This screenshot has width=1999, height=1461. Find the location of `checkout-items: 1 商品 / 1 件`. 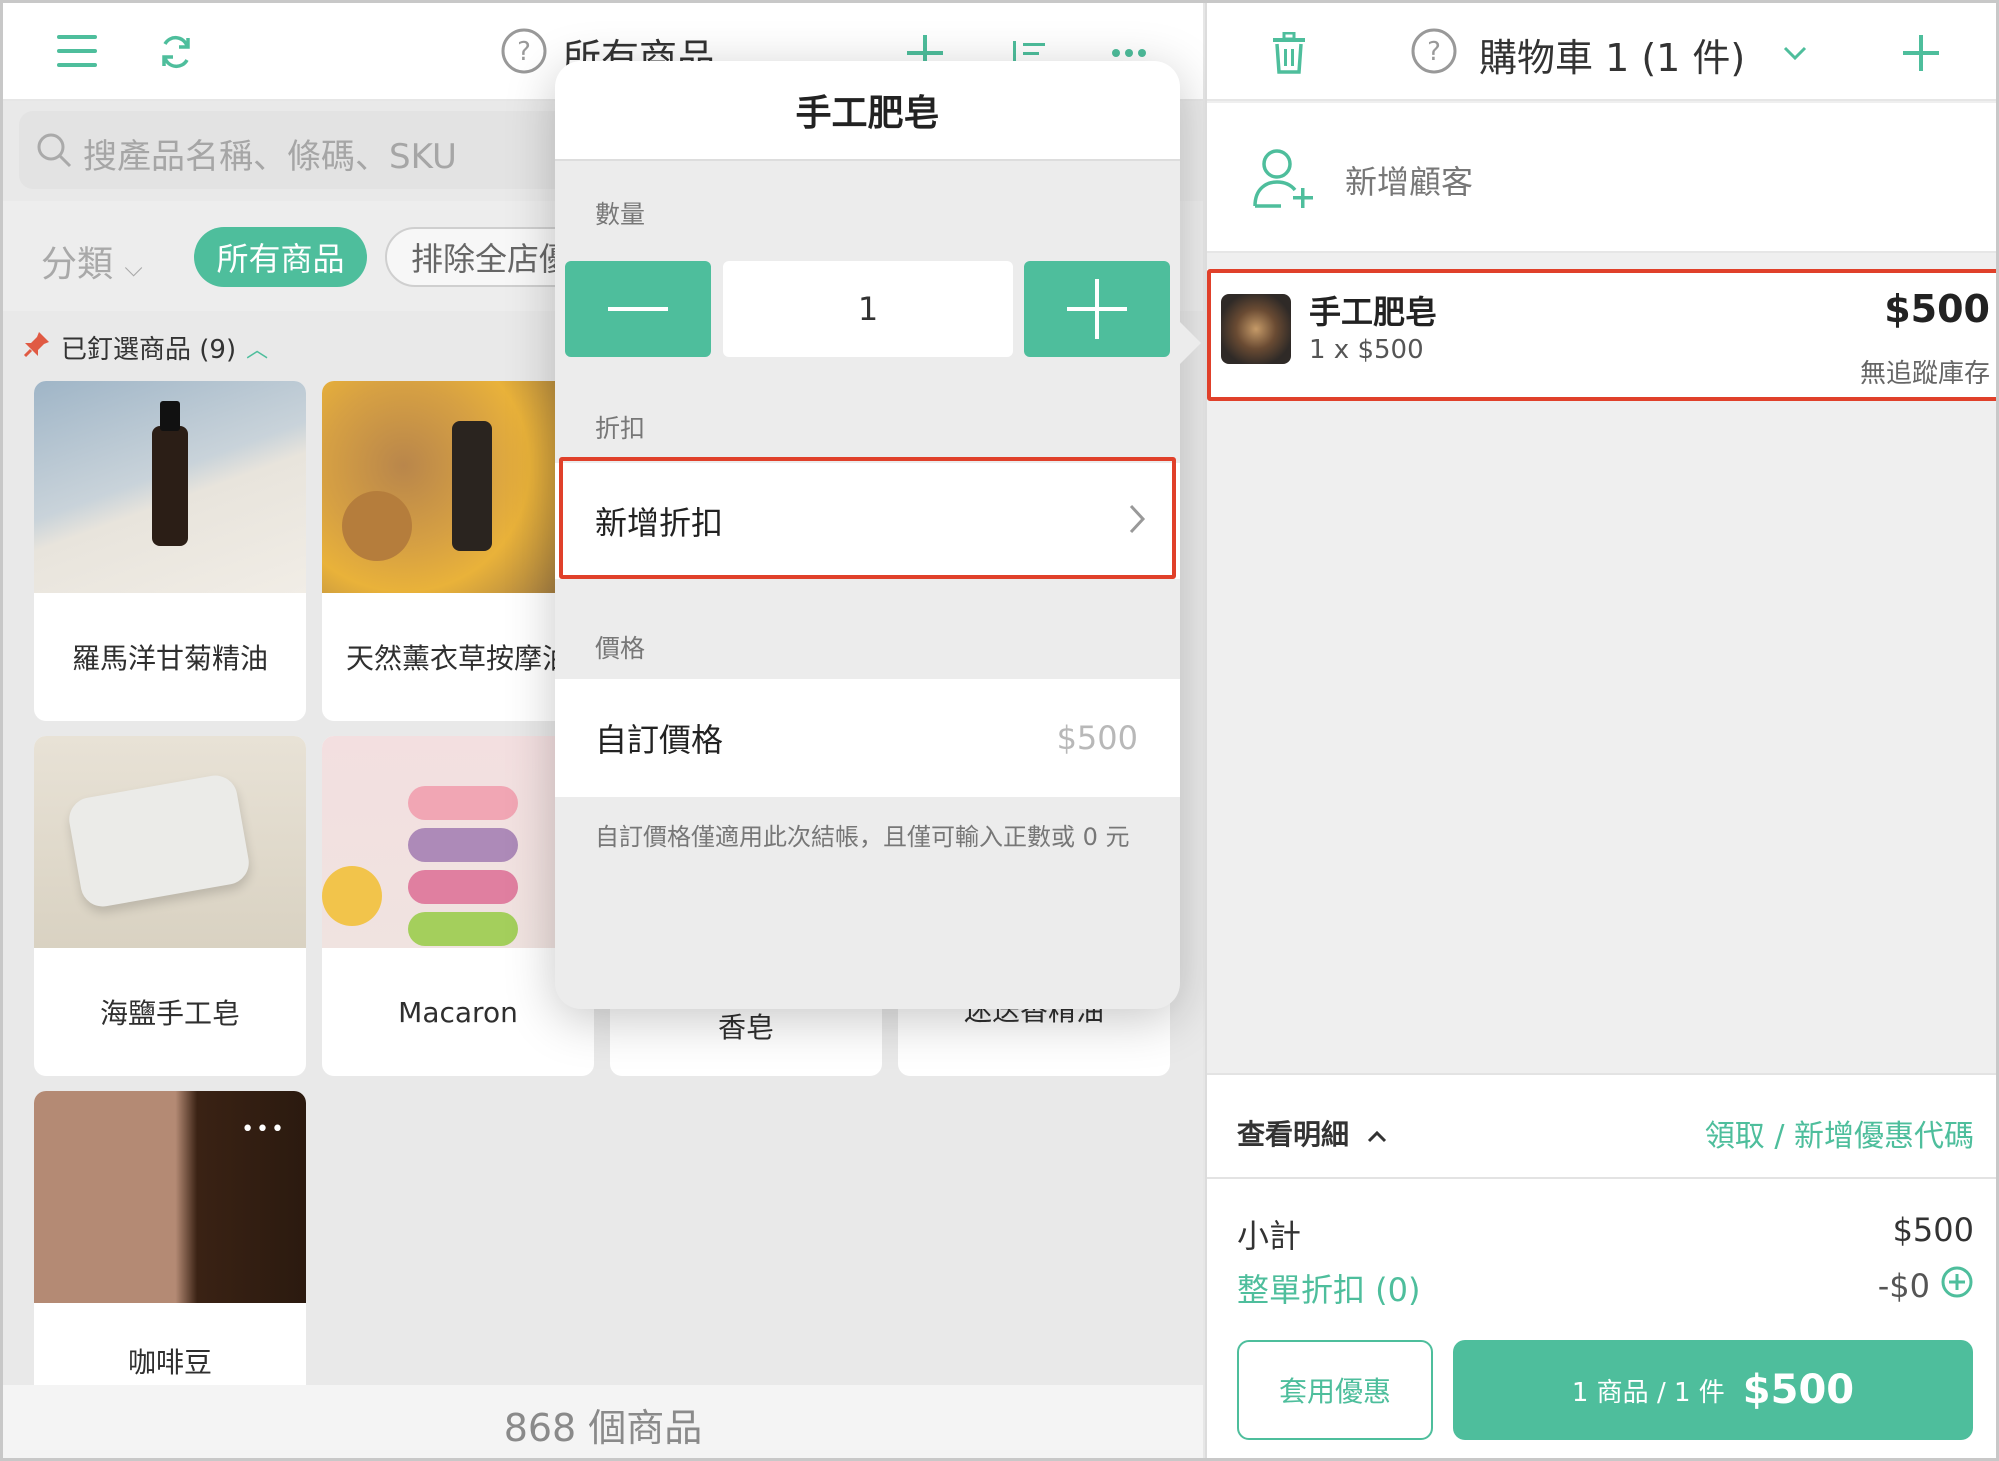

checkout-items: 1 商品 / 1 件 is located at coordinates (1648, 1392).